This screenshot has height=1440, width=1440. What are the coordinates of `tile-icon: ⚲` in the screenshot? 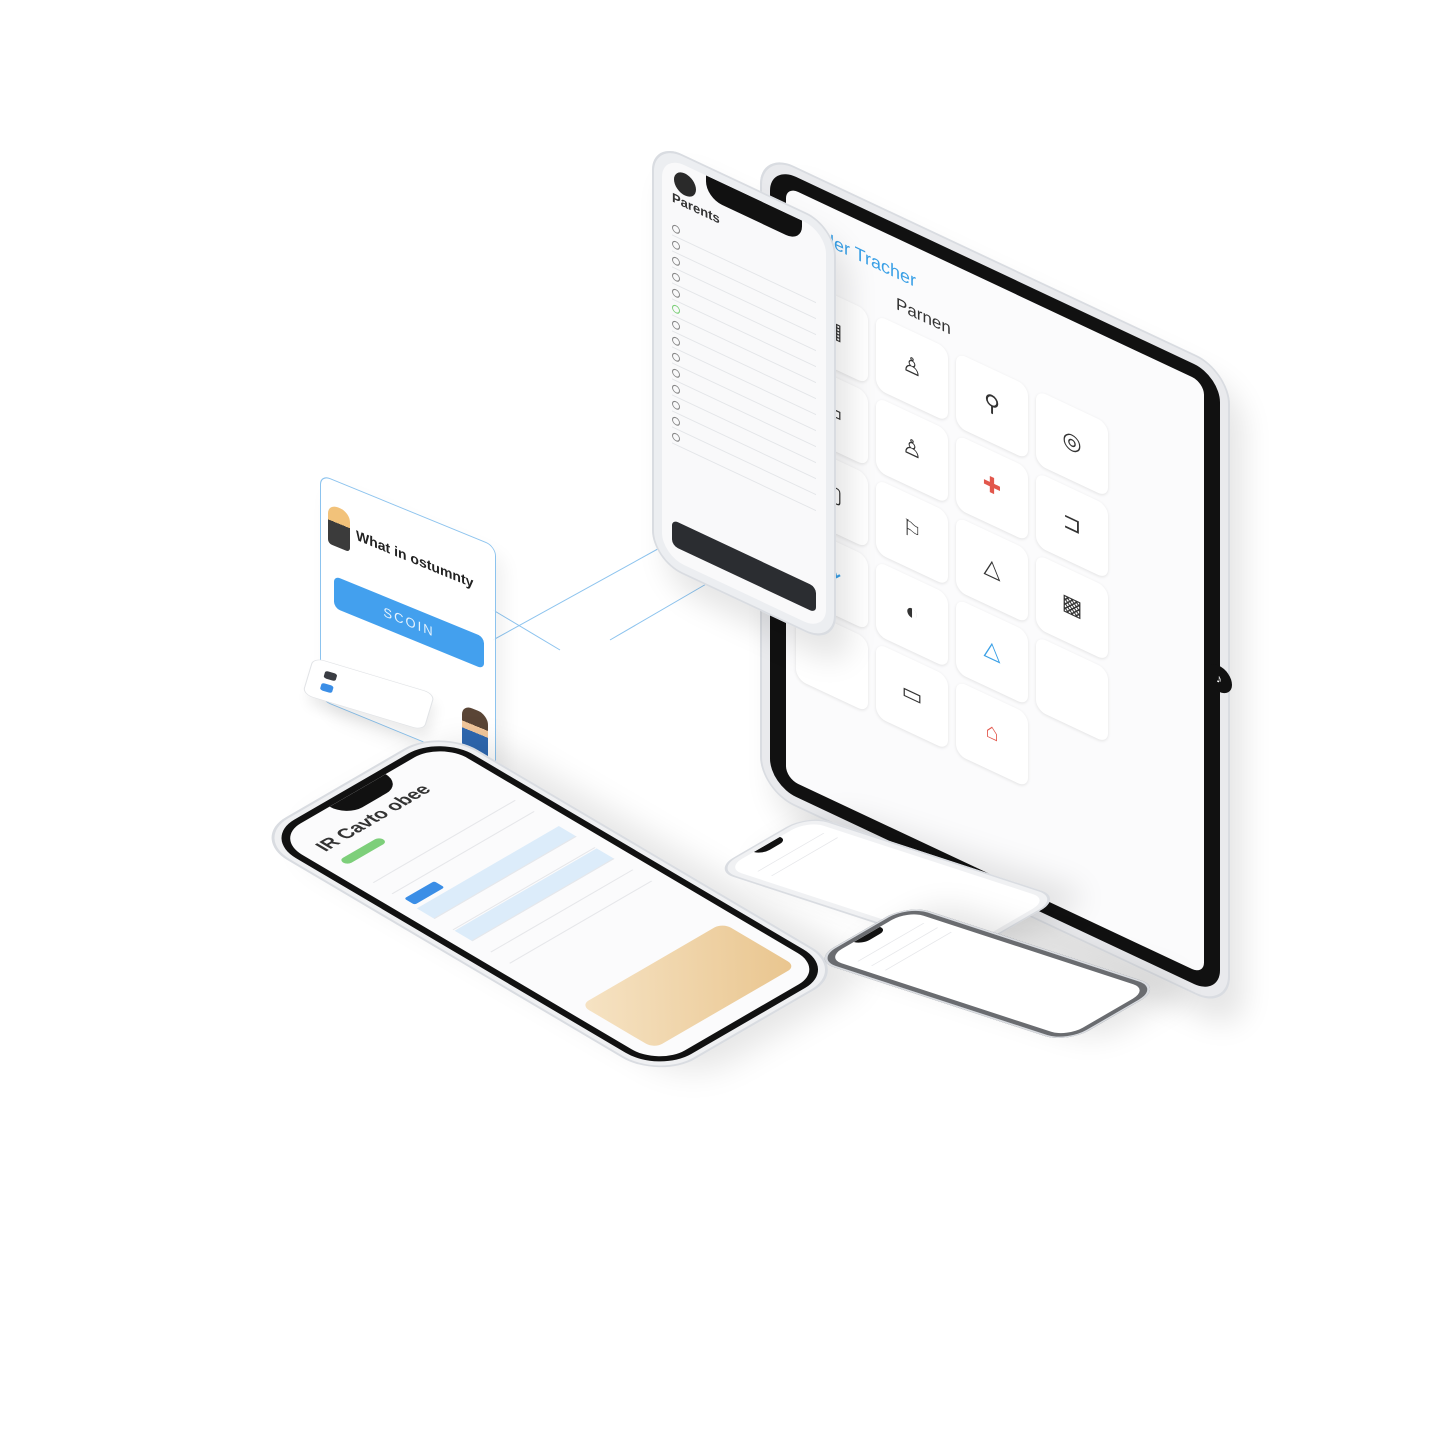 It's located at (992, 403).